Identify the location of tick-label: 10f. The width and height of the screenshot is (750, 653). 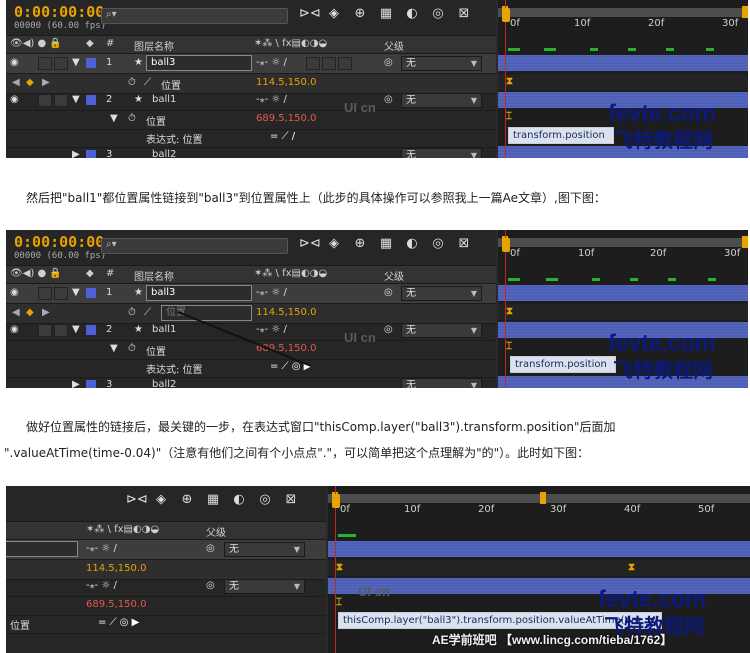
(582, 23).